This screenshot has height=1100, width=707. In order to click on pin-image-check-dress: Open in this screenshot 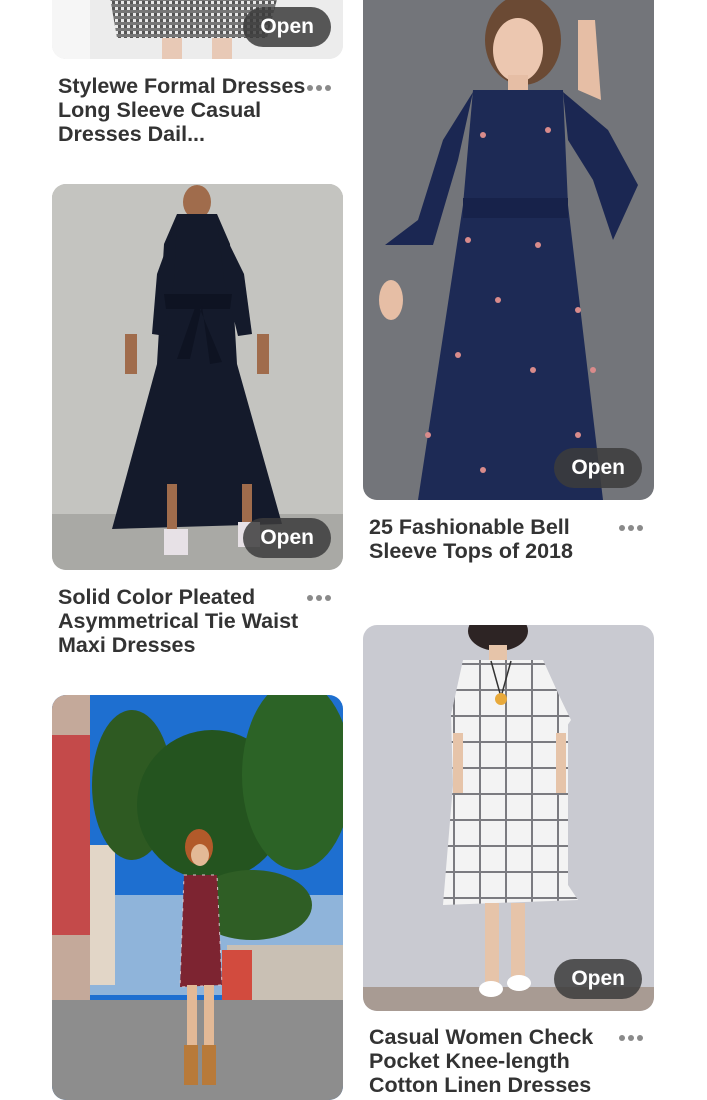, I will do `click(508, 818)`.